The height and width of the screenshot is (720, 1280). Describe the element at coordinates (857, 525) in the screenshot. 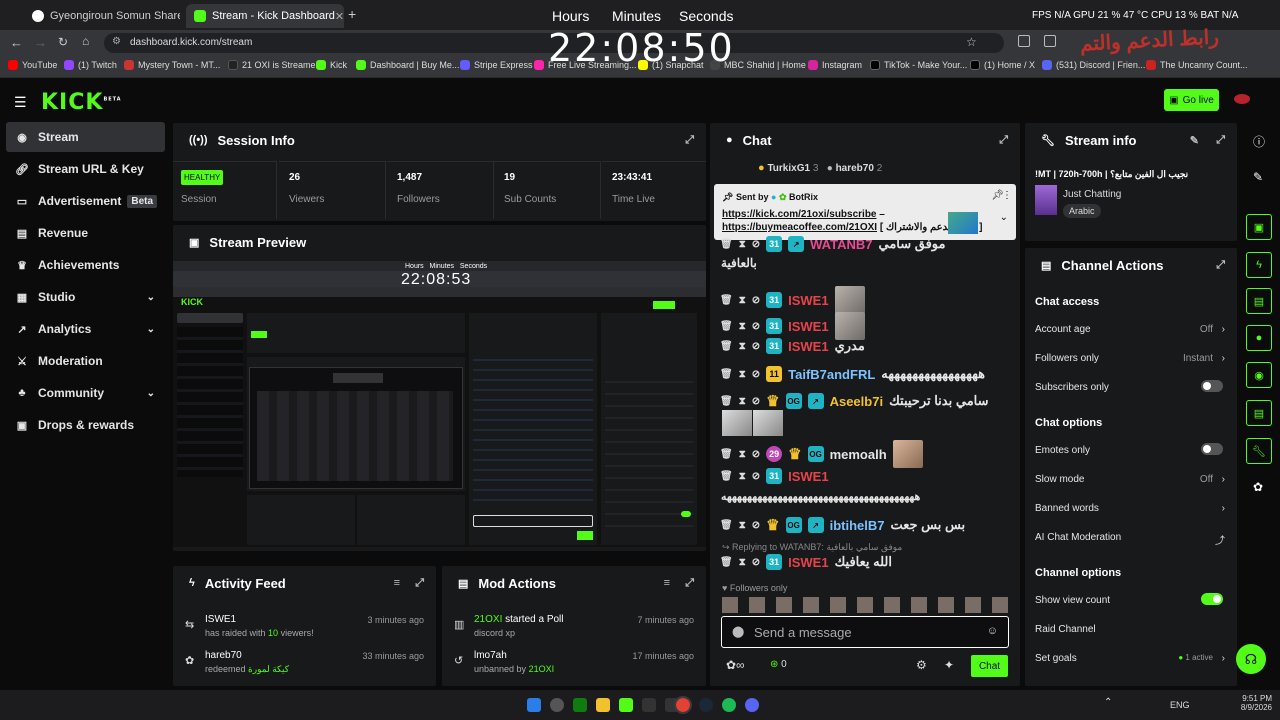

I see `chat-username: ibtihelB7` at that location.